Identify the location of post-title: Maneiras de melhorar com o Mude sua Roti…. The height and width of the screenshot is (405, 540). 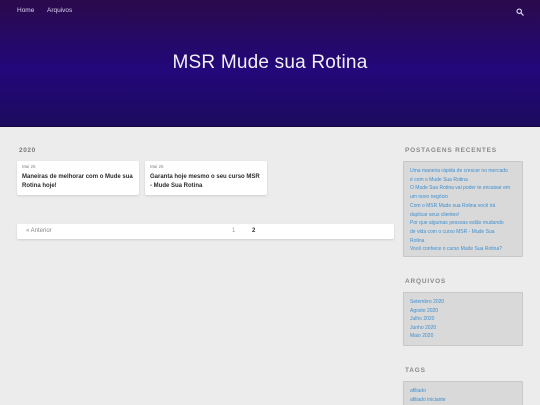
(78, 181).